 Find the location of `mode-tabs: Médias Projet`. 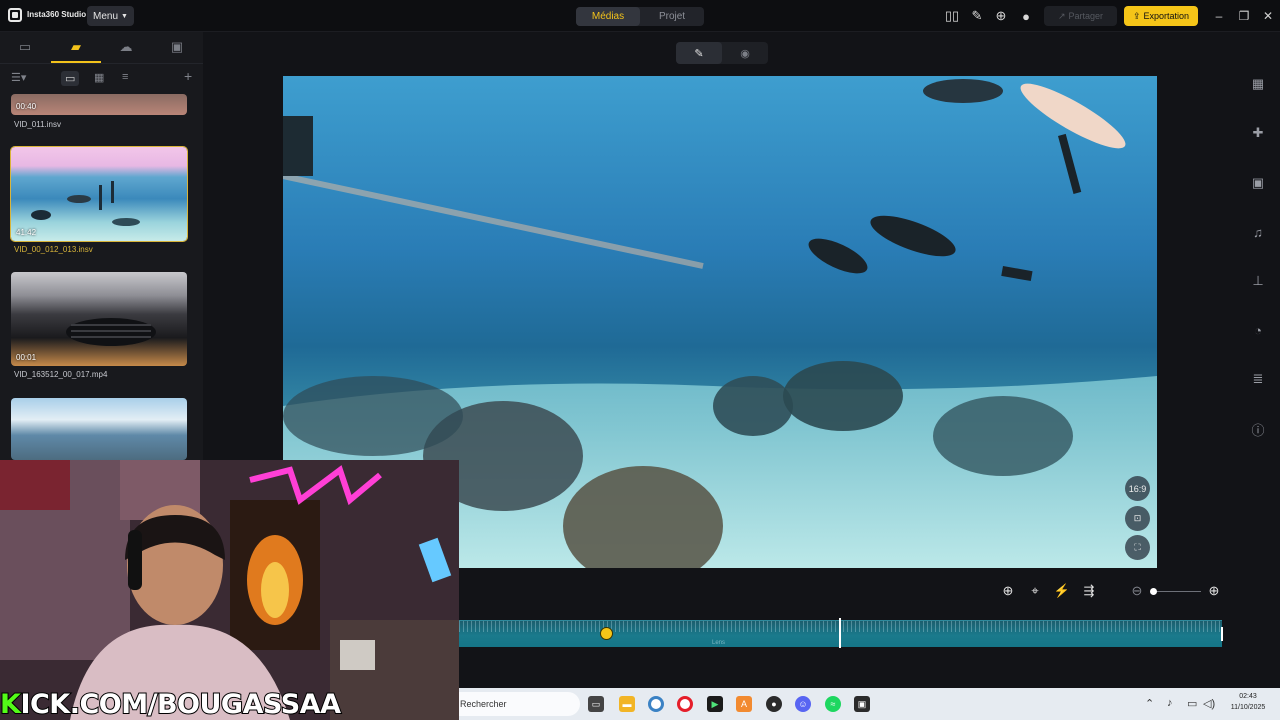

mode-tabs: Médias Projet is located at coordinates (640, 16).